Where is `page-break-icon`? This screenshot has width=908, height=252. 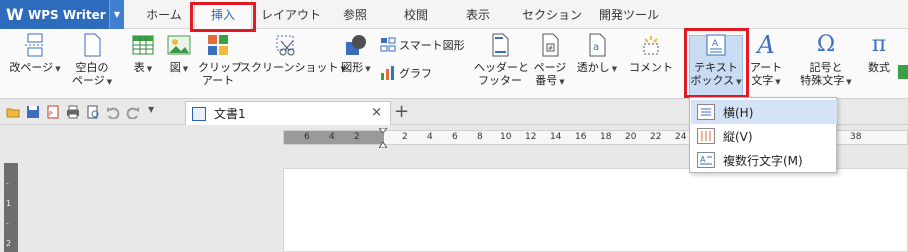
page-break-icon is located at coordinates (35, 45).